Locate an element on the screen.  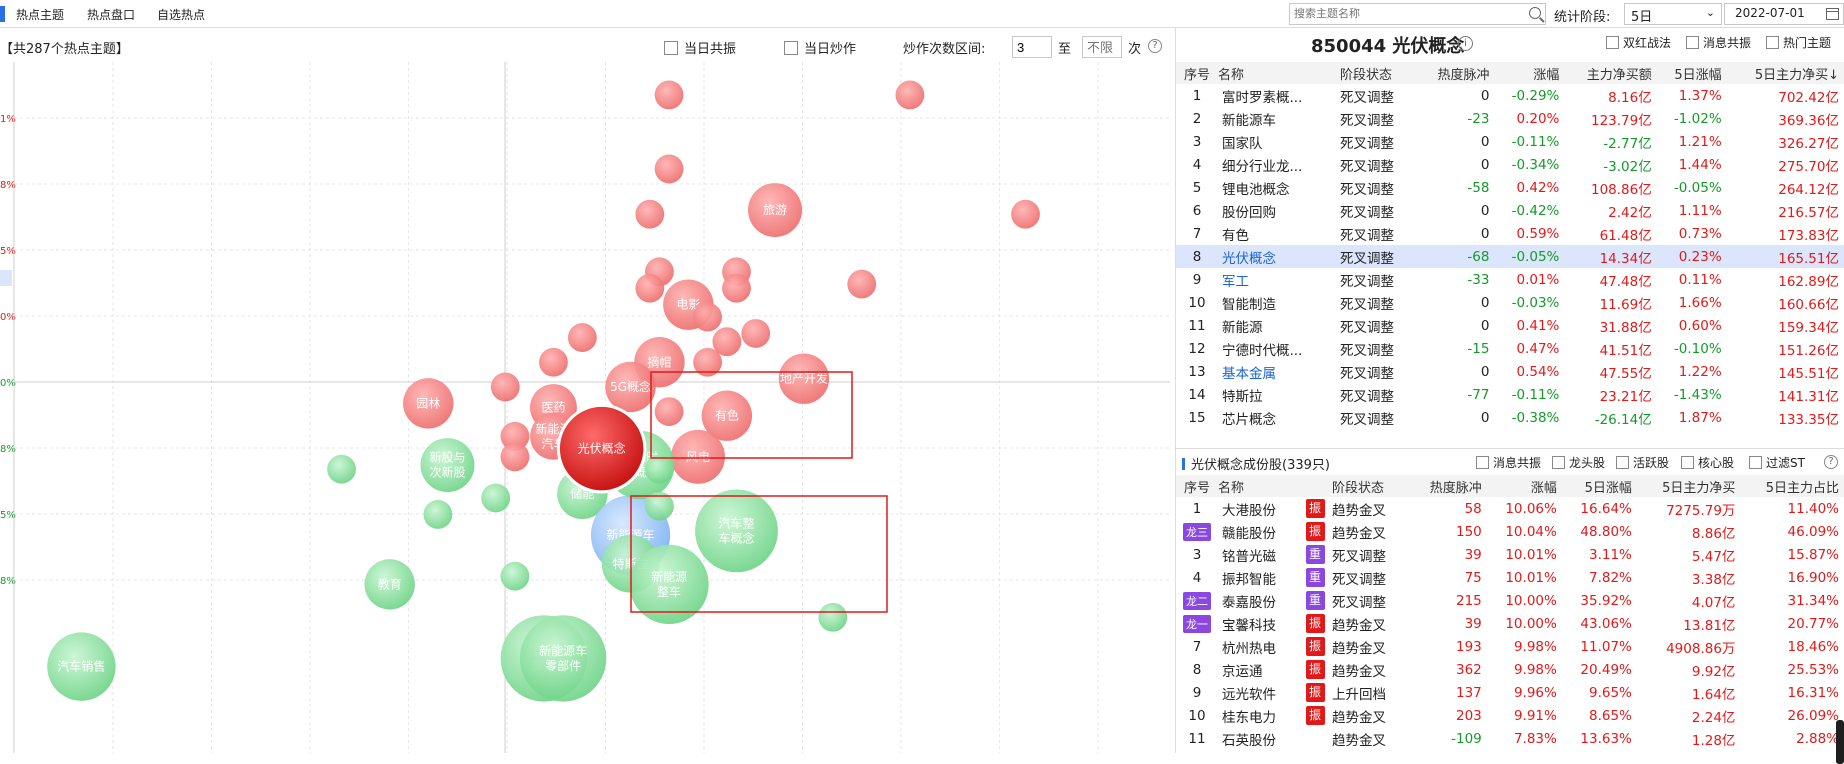
table-row: 7 有色 死叉调整 0 0.59% 61.48亿 0.73% 173.83亿 is located at coordinates (1510, 233).